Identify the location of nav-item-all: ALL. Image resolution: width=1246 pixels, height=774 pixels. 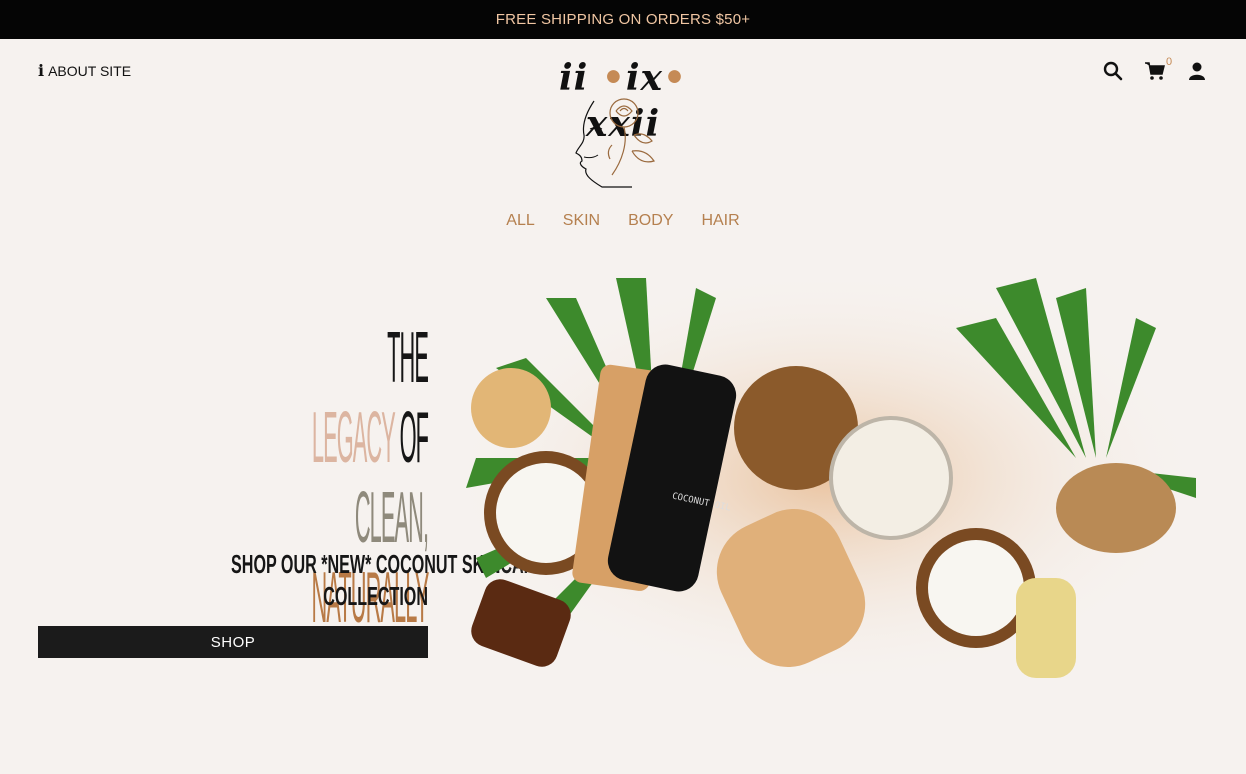
(520, 221).